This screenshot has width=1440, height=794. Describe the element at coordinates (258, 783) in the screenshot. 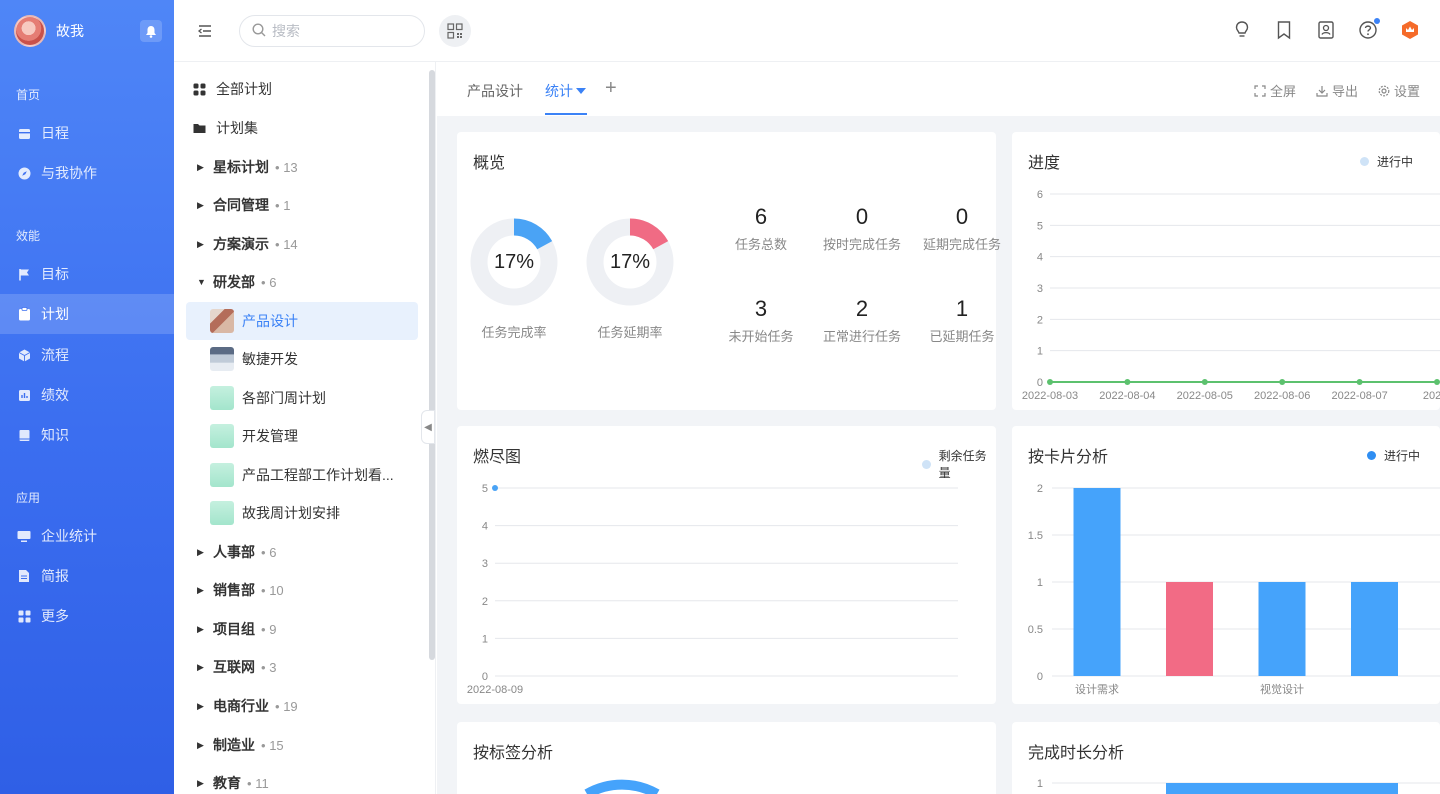

I see `group-count: • 11` at that location.